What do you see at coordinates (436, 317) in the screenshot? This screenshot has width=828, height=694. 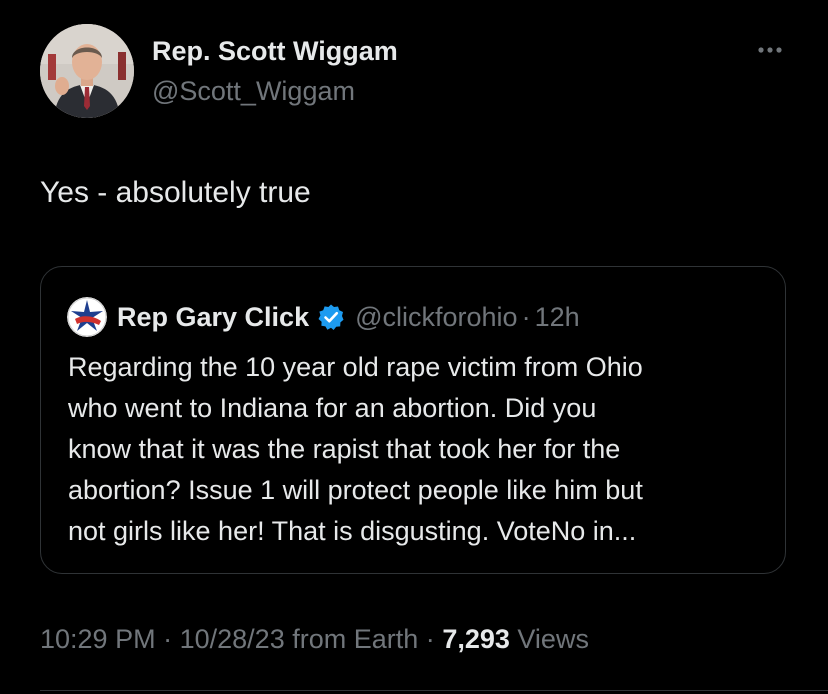 I see `quoted-author-handle: @clickforohio` at bounding box center [436, 317].